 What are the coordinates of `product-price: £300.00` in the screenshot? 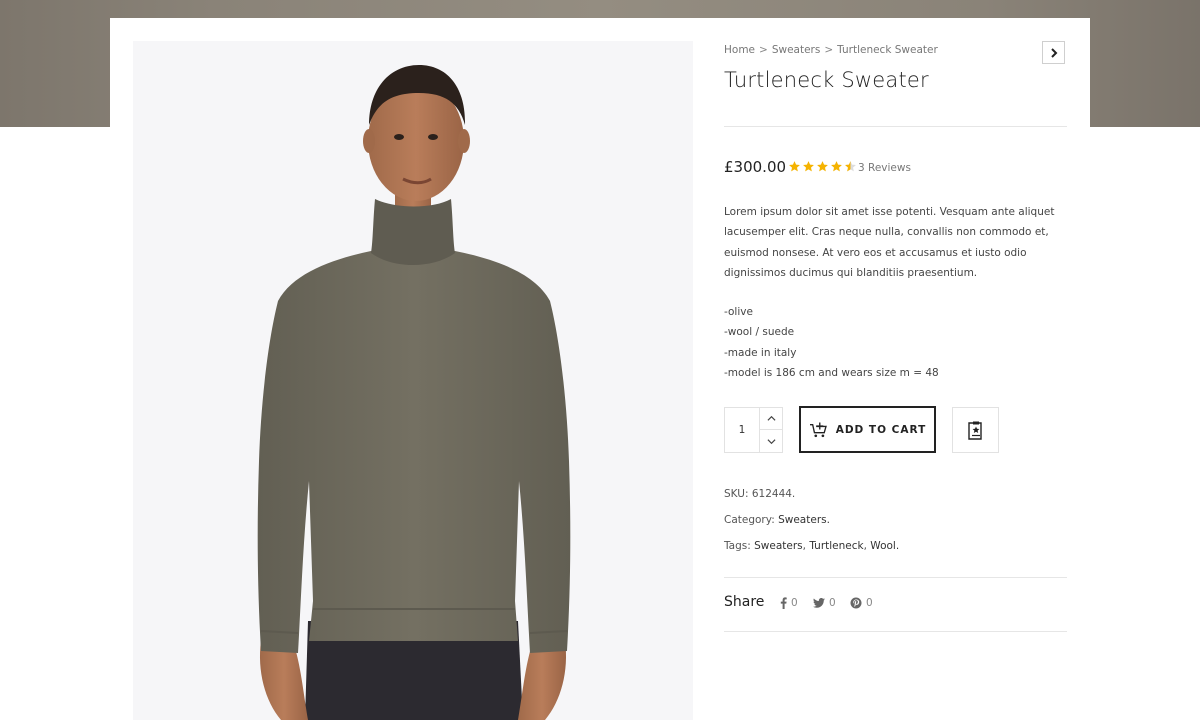 It's located at (755, 167).